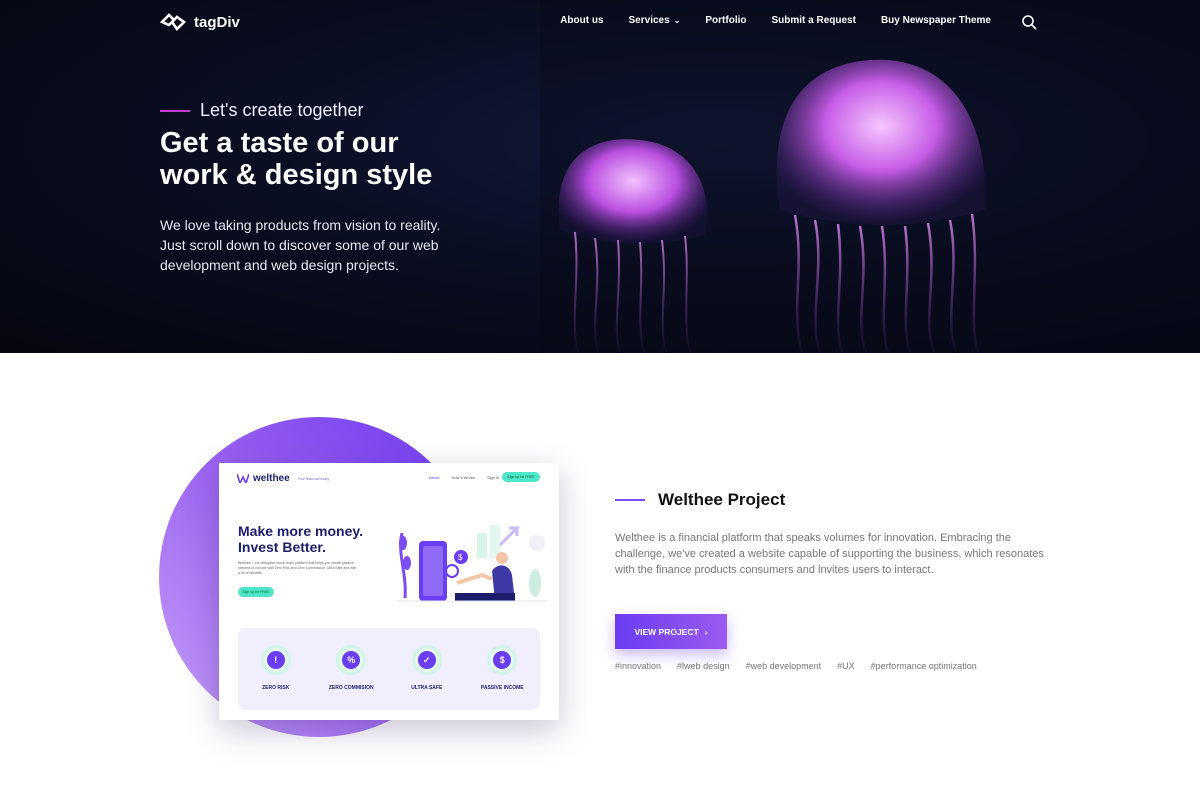  What do you see at coordinates (282, 110) in the screenshot?
I see `hero-kicker-text: Let's create together` at bounding box center [282, 110].